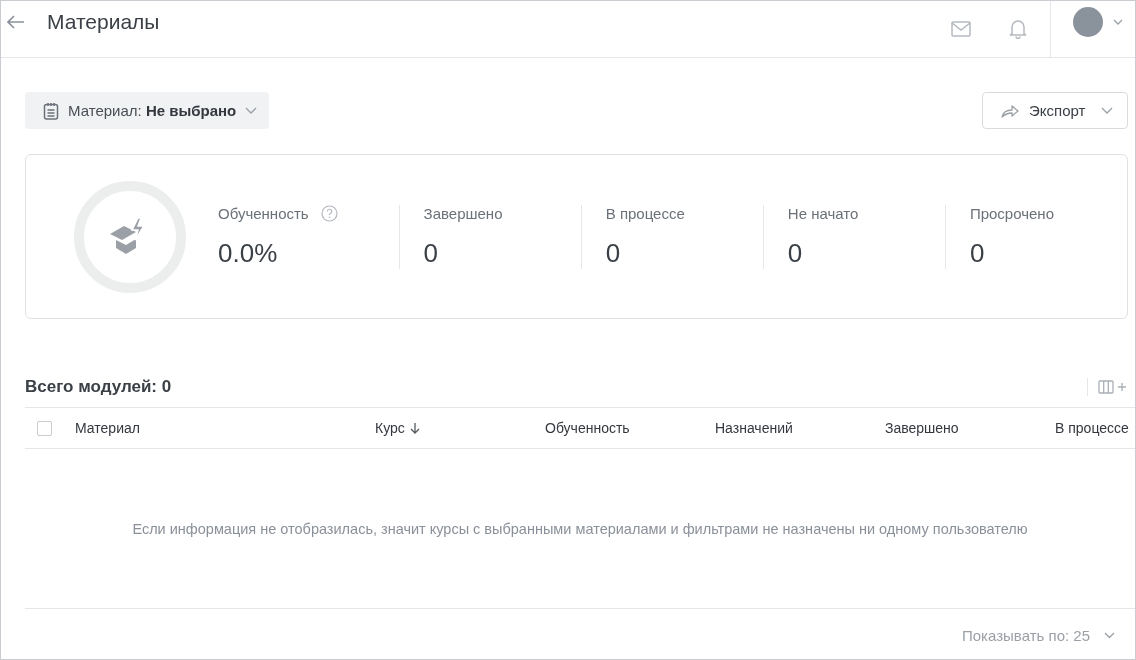 The height and width of the screenshot is (660, 1136). Describe the element at coordinates (51, 110) in the screenshot. I see `notepad-icon` at that location.